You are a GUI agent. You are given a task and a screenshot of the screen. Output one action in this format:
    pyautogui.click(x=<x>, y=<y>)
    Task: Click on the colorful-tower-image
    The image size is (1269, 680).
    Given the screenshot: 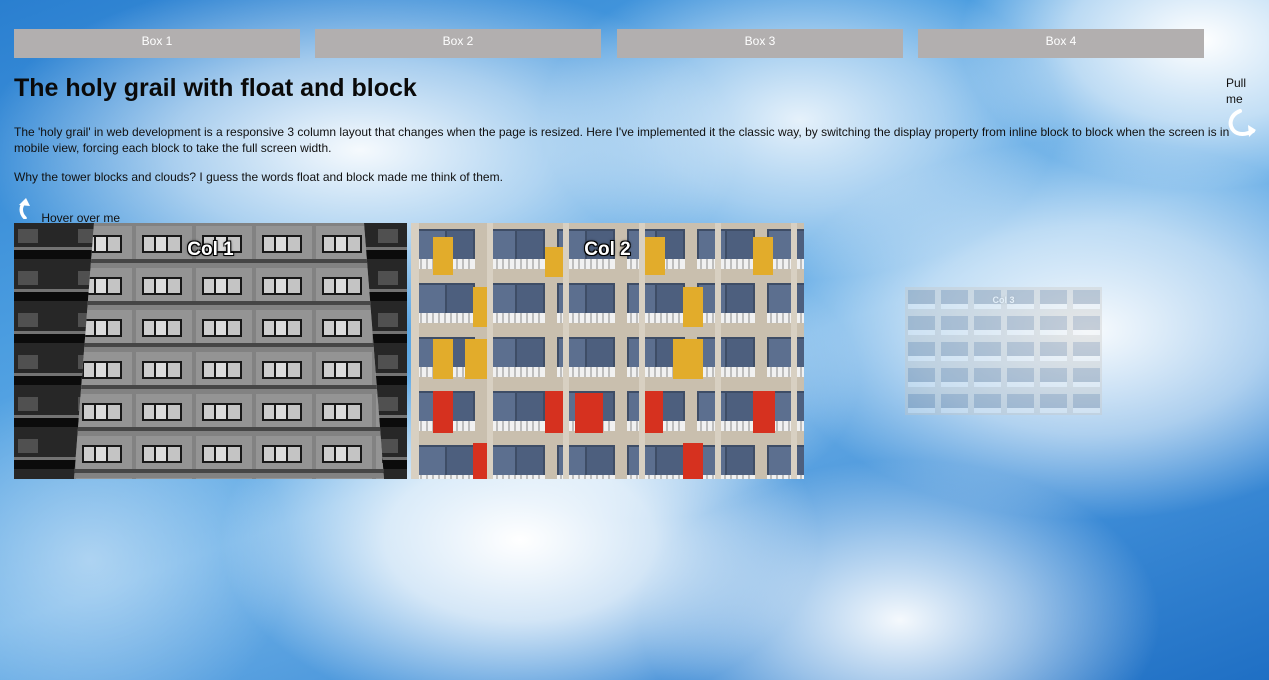 What is the action you would take?
    pyautogui.click(x=607, y=351)
    